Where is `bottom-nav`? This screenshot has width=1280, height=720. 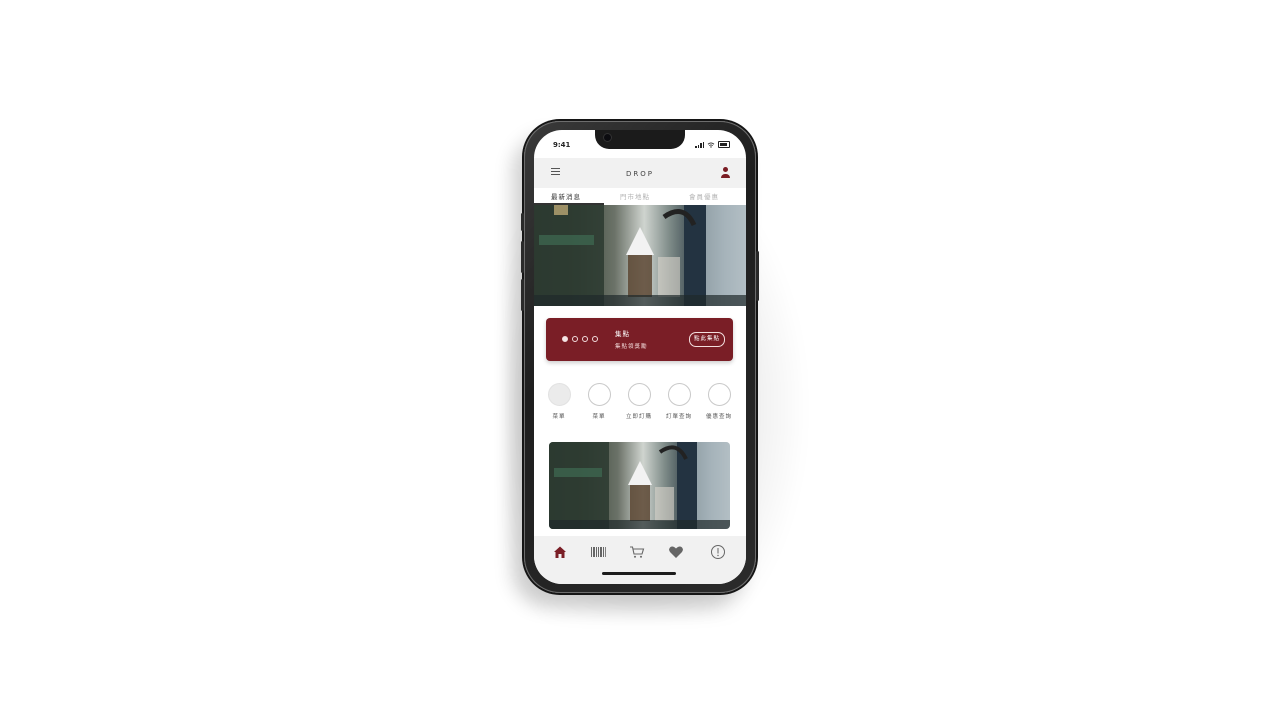
bottom-nav is located at coordinates (640, 560).